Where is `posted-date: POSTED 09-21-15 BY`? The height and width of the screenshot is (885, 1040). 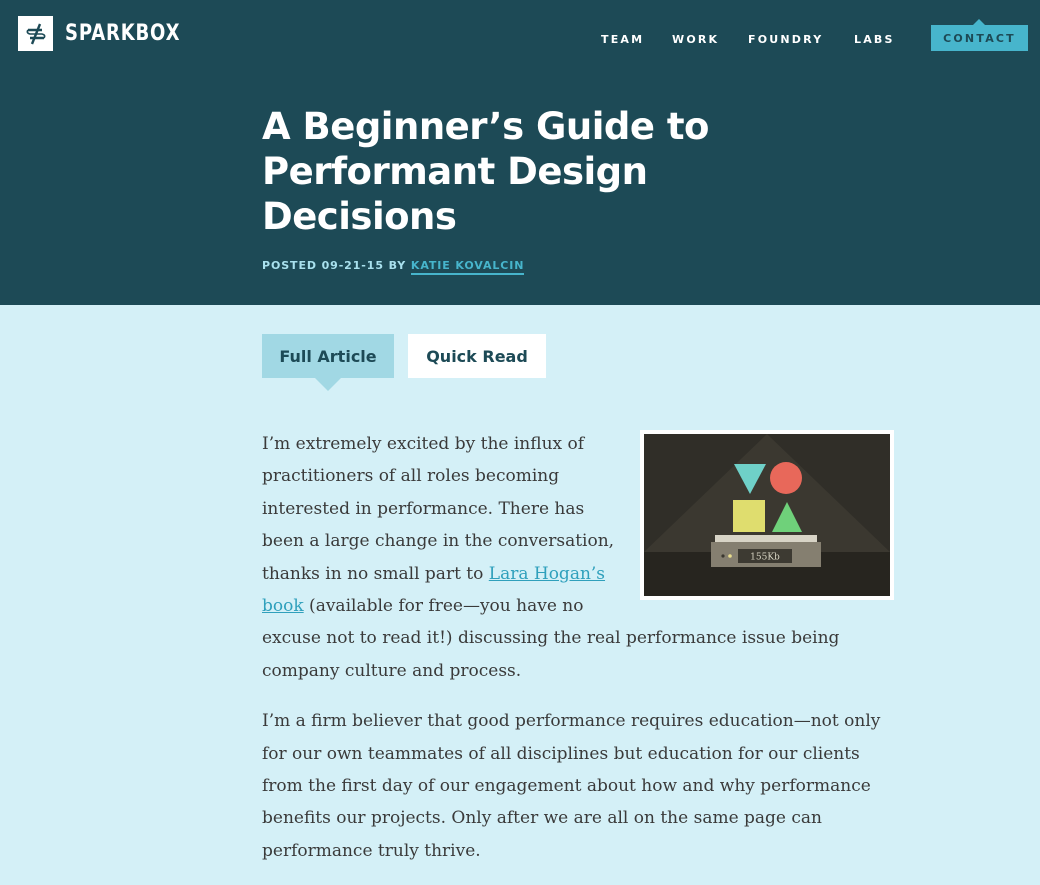
posted-date: POSTED 09-21-15 BY is located at coordinates (334, 265).